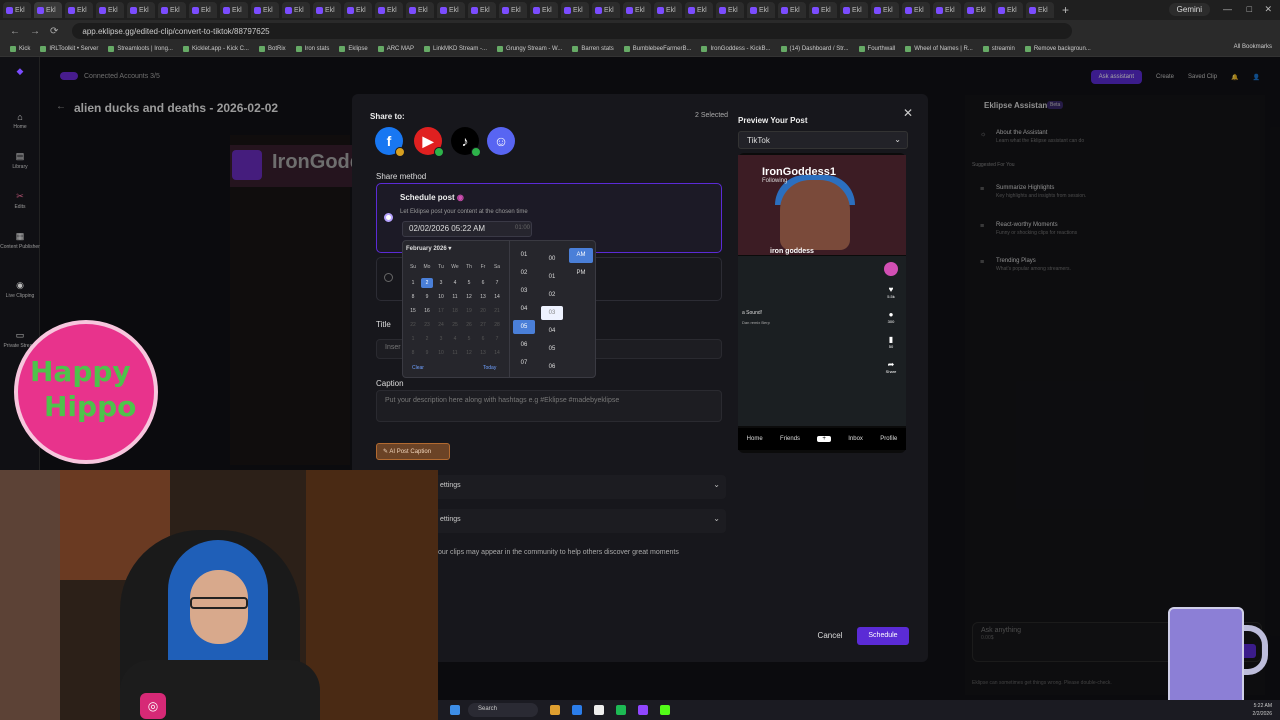 The height and width of the screenshot is (720, 1280). What do you see at coordinates (427, 353) in the screenshot?
I see `calendar-day: 9` at bounding box center [427, 353].